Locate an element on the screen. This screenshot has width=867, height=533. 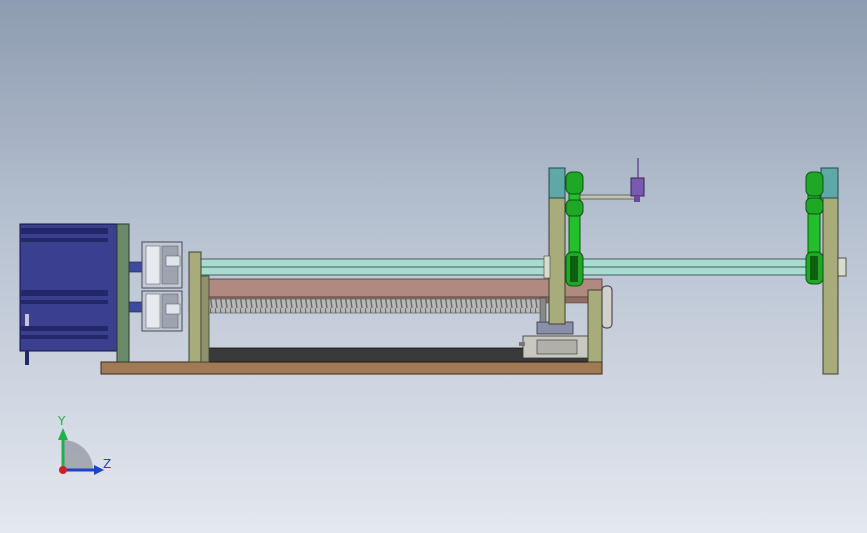
middle-belt-drive is located at coordinates (574, 229).